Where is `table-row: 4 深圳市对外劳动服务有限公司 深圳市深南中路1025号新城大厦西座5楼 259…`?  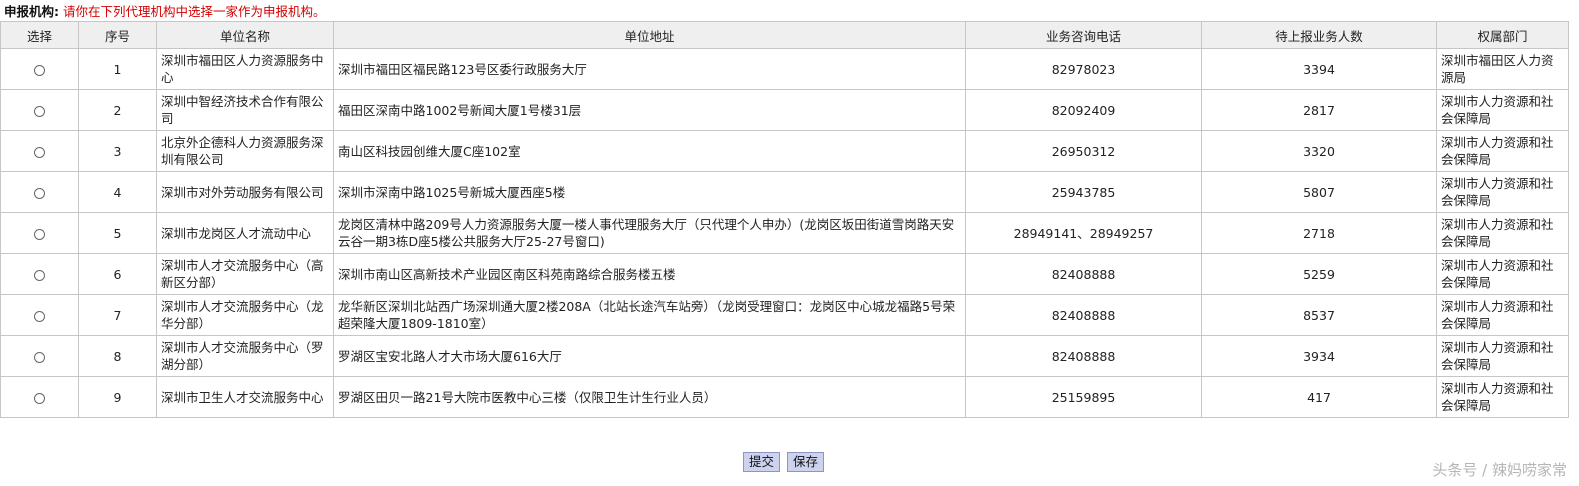
table-row: 4 深圳市对外劳动服务有限公司 深圳市深南中路1025号新城大厦西座5楼 259… is located at coordinates (784, 192).